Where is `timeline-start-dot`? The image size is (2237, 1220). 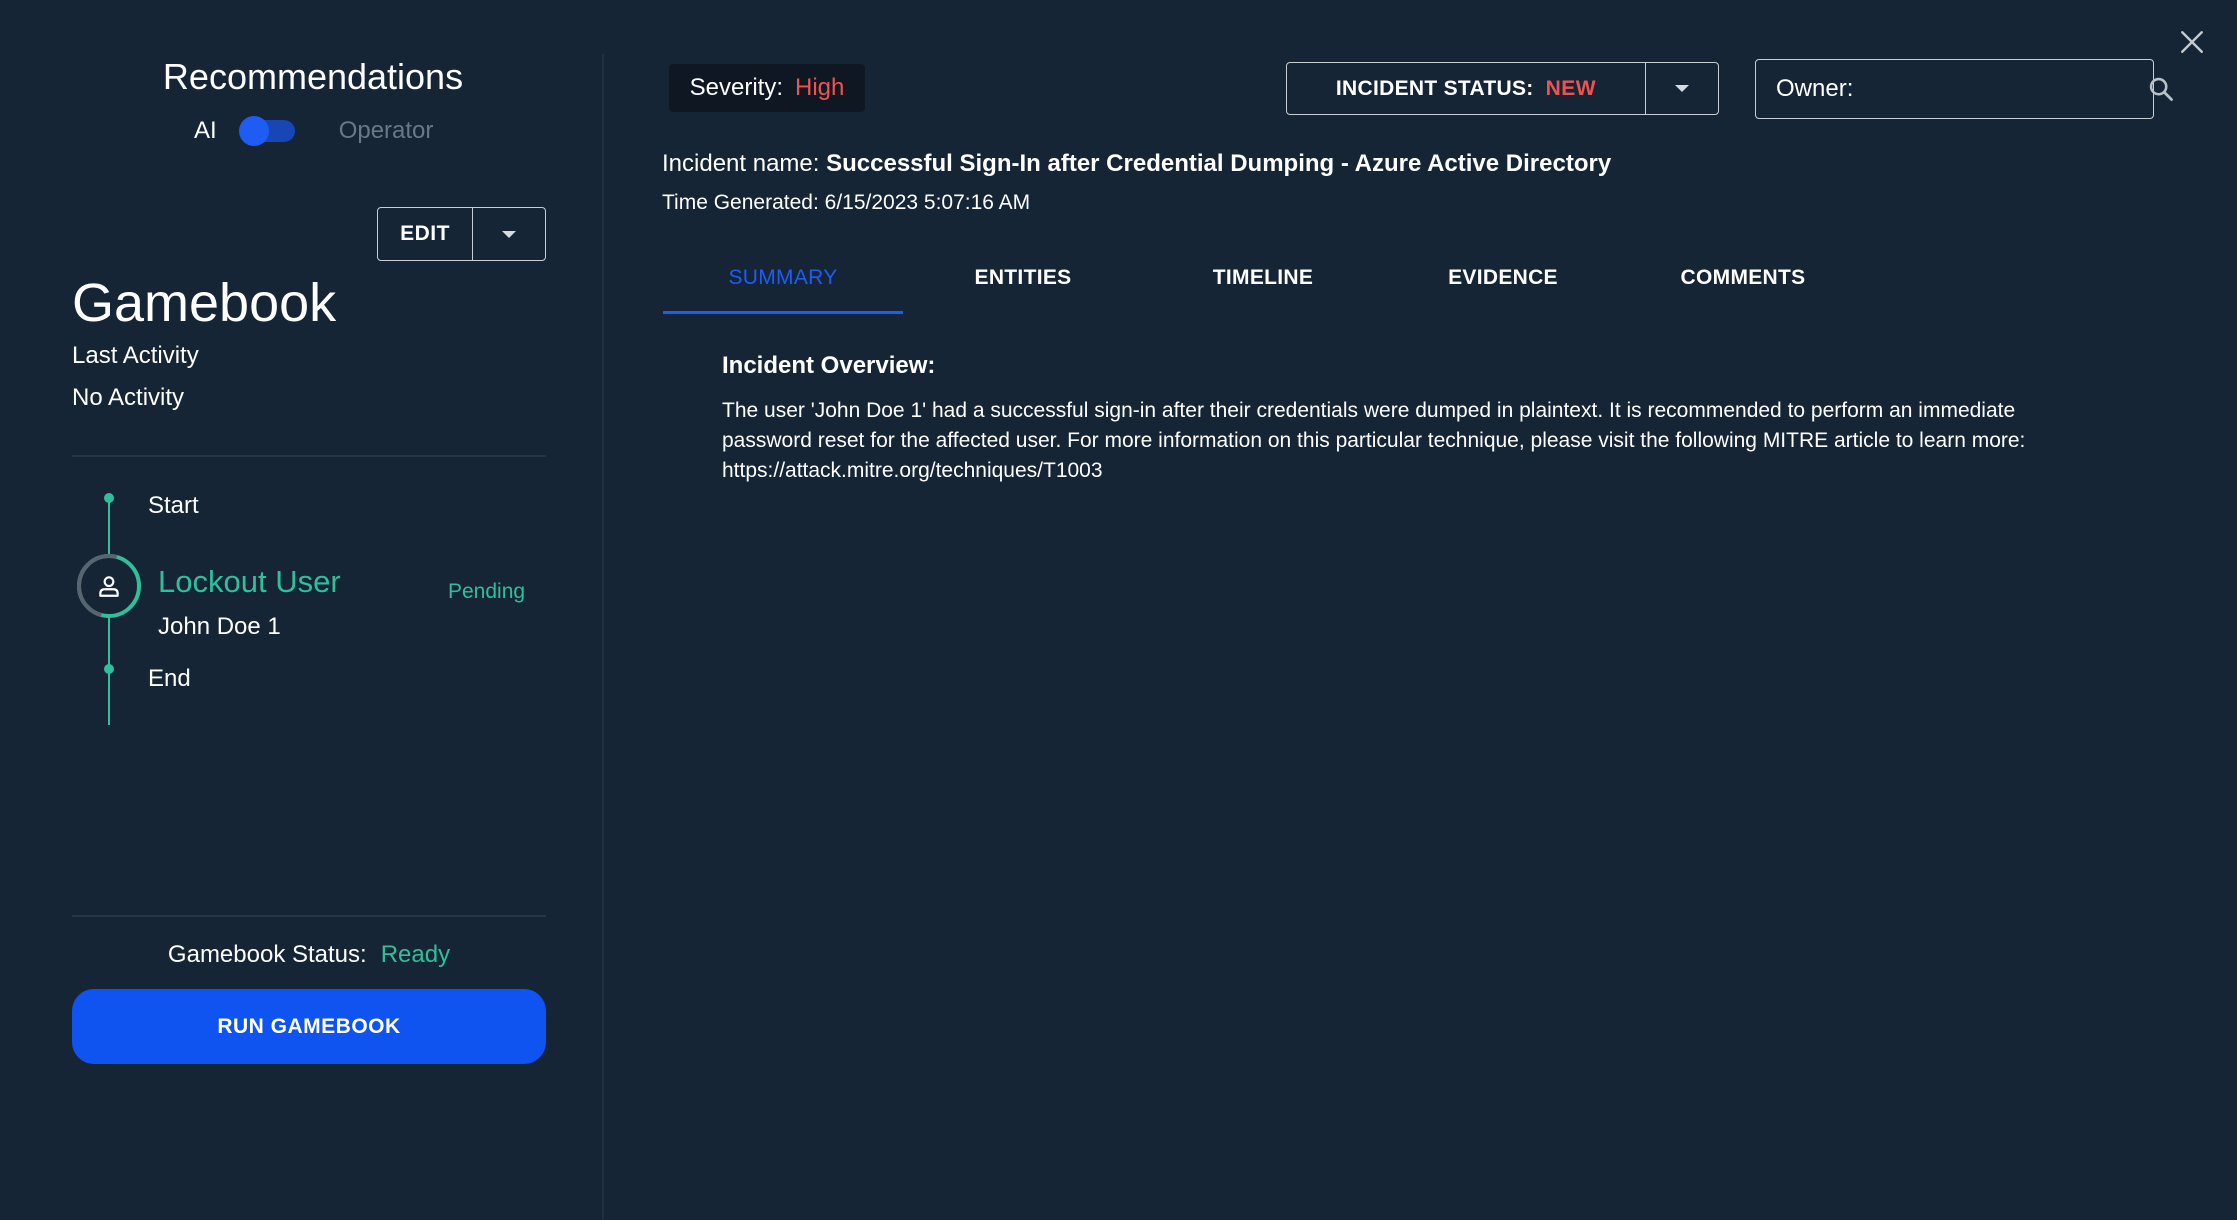 timeline-start-dot is located at coordinates (109, 498).